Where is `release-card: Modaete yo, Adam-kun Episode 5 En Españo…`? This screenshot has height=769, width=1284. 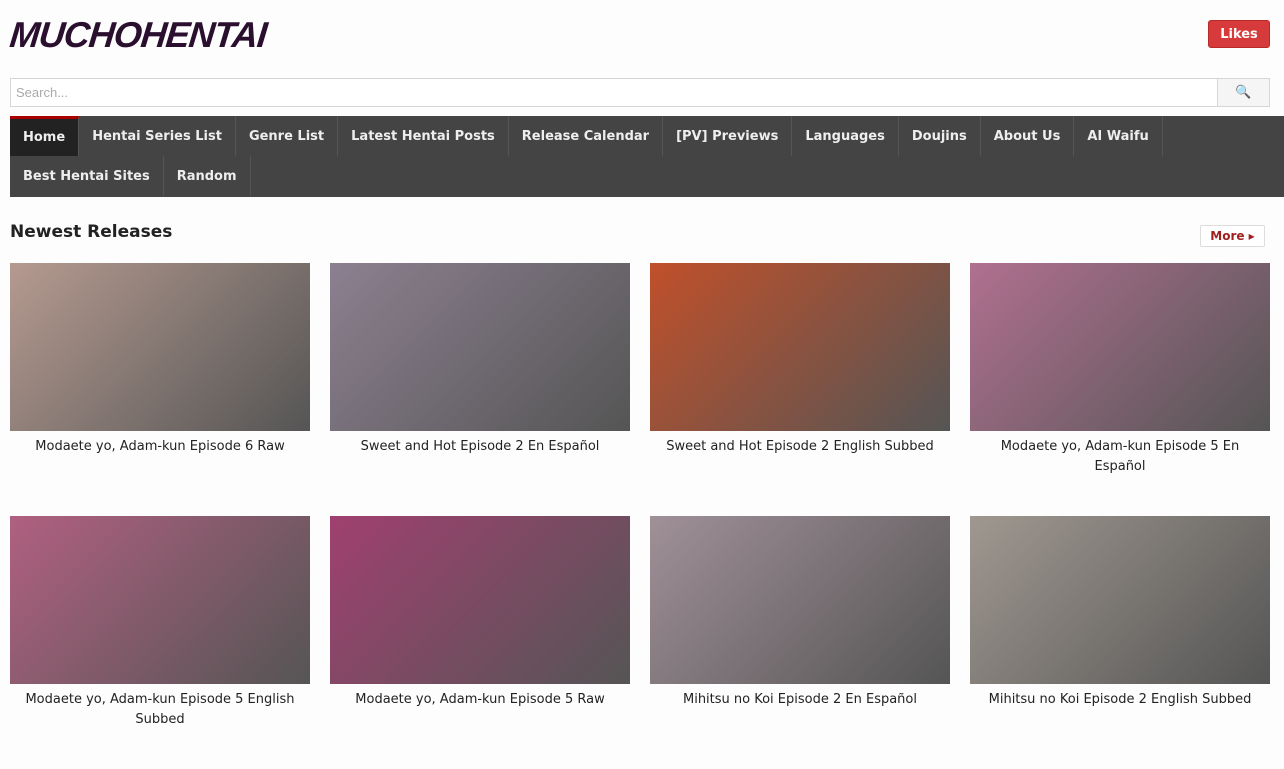
release-card: Modaete yo, Adam-kun Episode 5 En Españo… is located at coordinates (1120, 389).